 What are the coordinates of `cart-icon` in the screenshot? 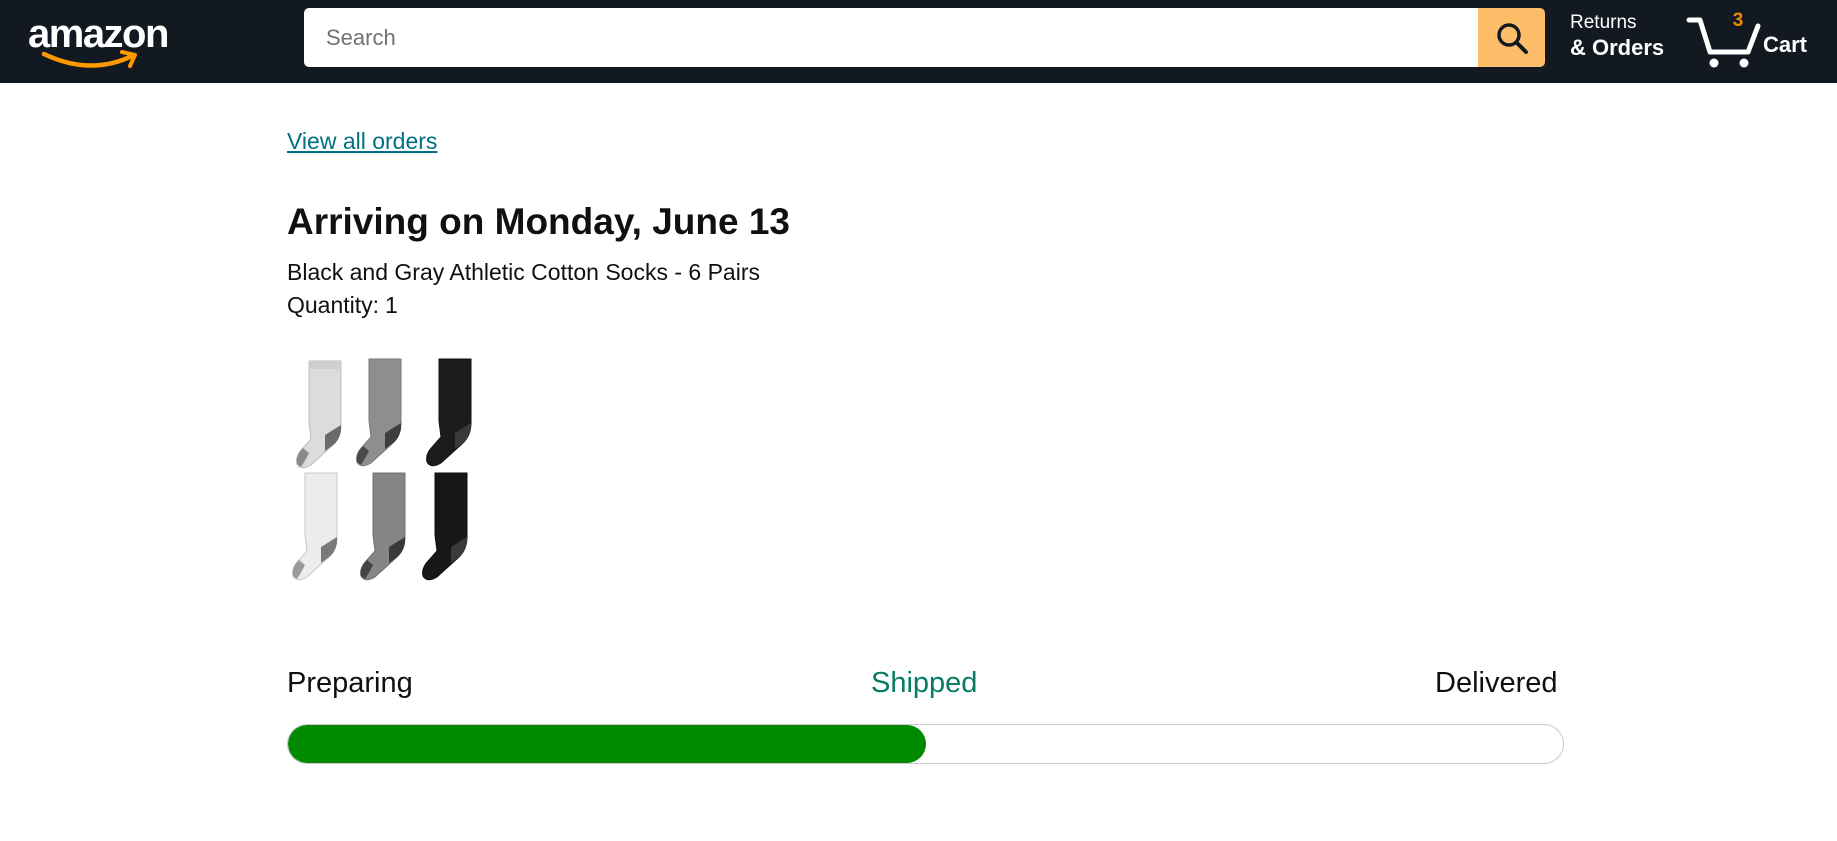 It's located at (1723, 42).